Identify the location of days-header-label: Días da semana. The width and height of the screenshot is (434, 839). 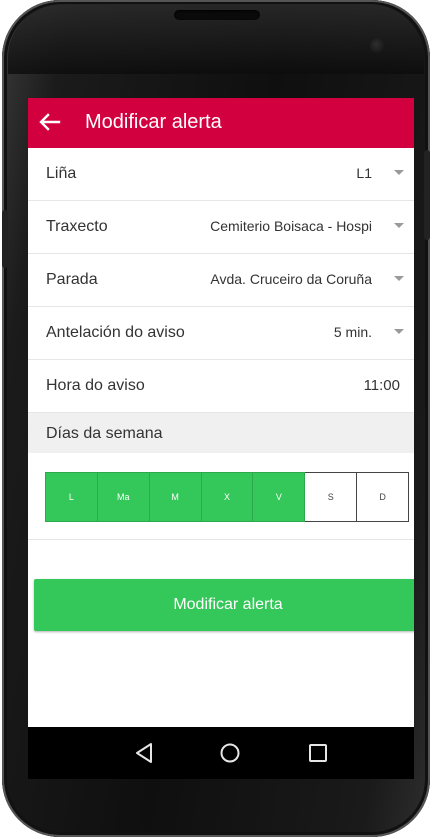
(104, 433).